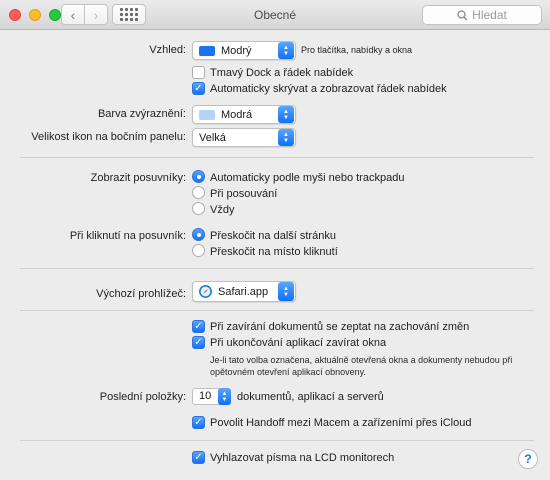  Describe the element at coordinates (222, 210) in the screenshot. I see `scrollbars-always-label: Vždy` at that location.